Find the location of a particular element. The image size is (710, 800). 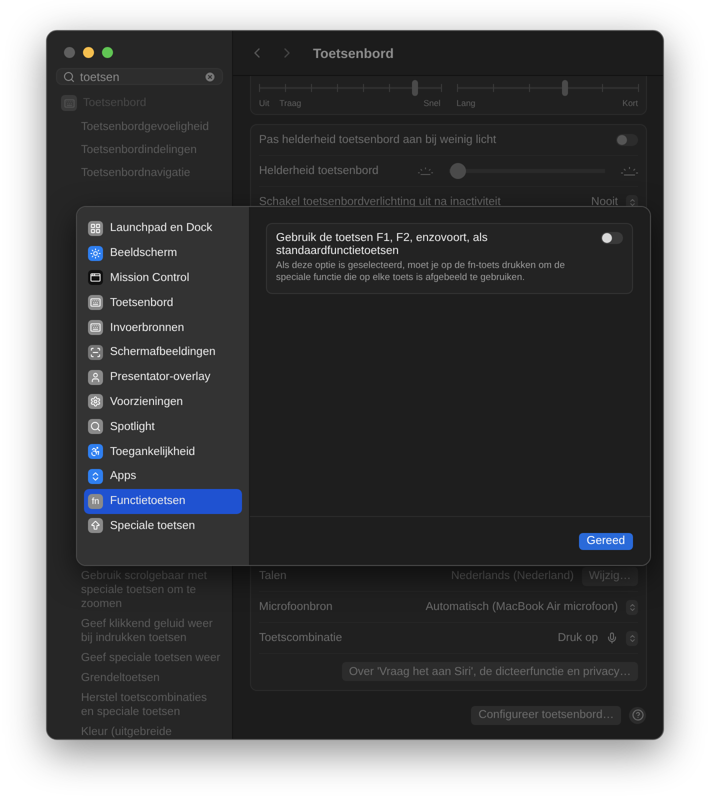

popup-value: Automatisch (MacBook Air microfoon) is located at coordinates (522, 607).